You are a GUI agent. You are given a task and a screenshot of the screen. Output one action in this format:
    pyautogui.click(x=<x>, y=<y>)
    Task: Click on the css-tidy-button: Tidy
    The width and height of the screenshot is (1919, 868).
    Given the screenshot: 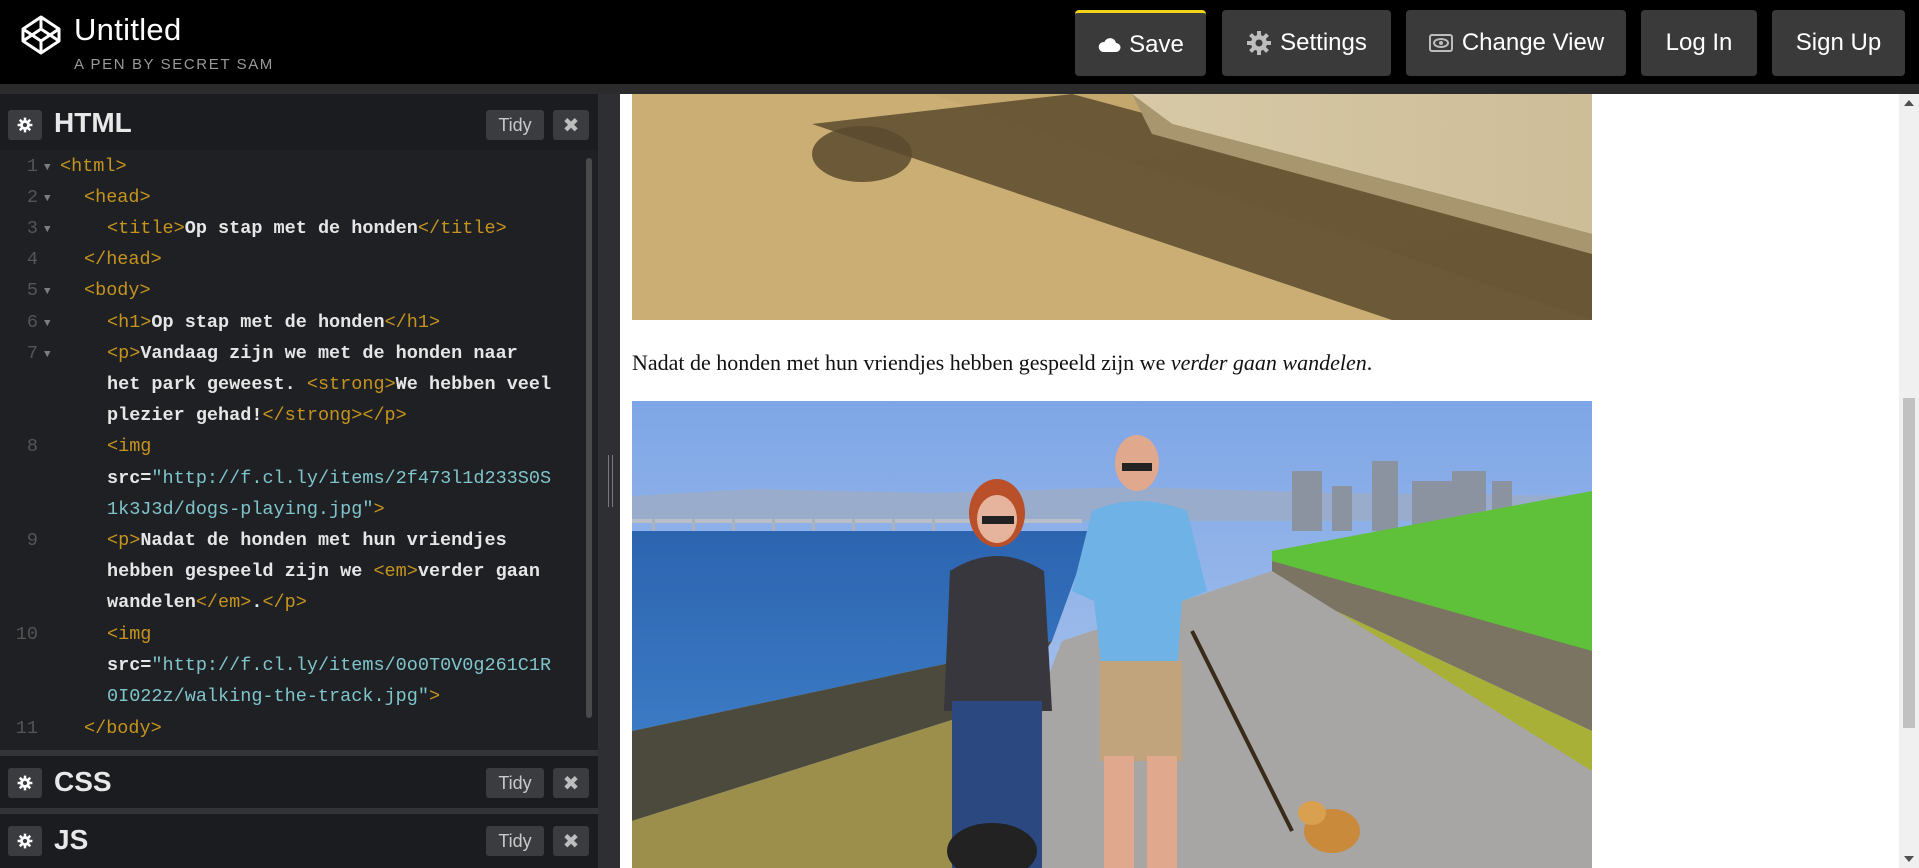 What is the action you would take?
    pyautogui.click(x=515, y=783)
    